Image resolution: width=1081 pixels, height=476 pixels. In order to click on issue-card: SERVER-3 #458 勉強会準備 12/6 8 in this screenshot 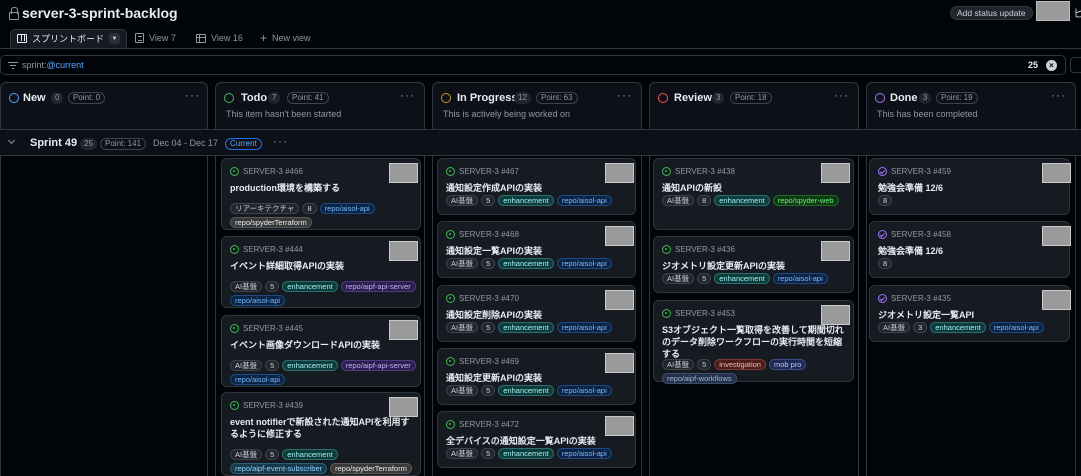, I will do `click(970, 249)`.